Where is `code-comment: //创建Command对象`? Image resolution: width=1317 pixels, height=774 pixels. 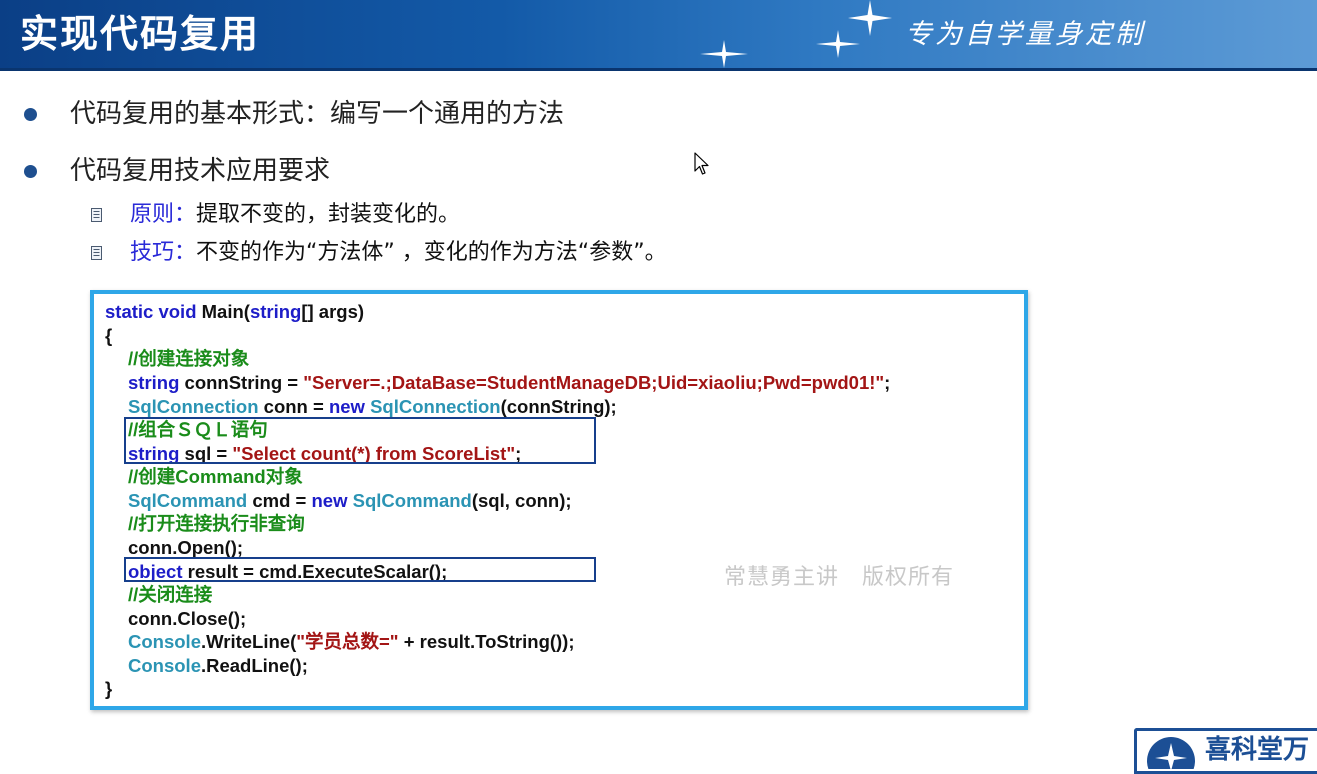
code-comment: //创建Command对象 is located at coordinates (215, 476).